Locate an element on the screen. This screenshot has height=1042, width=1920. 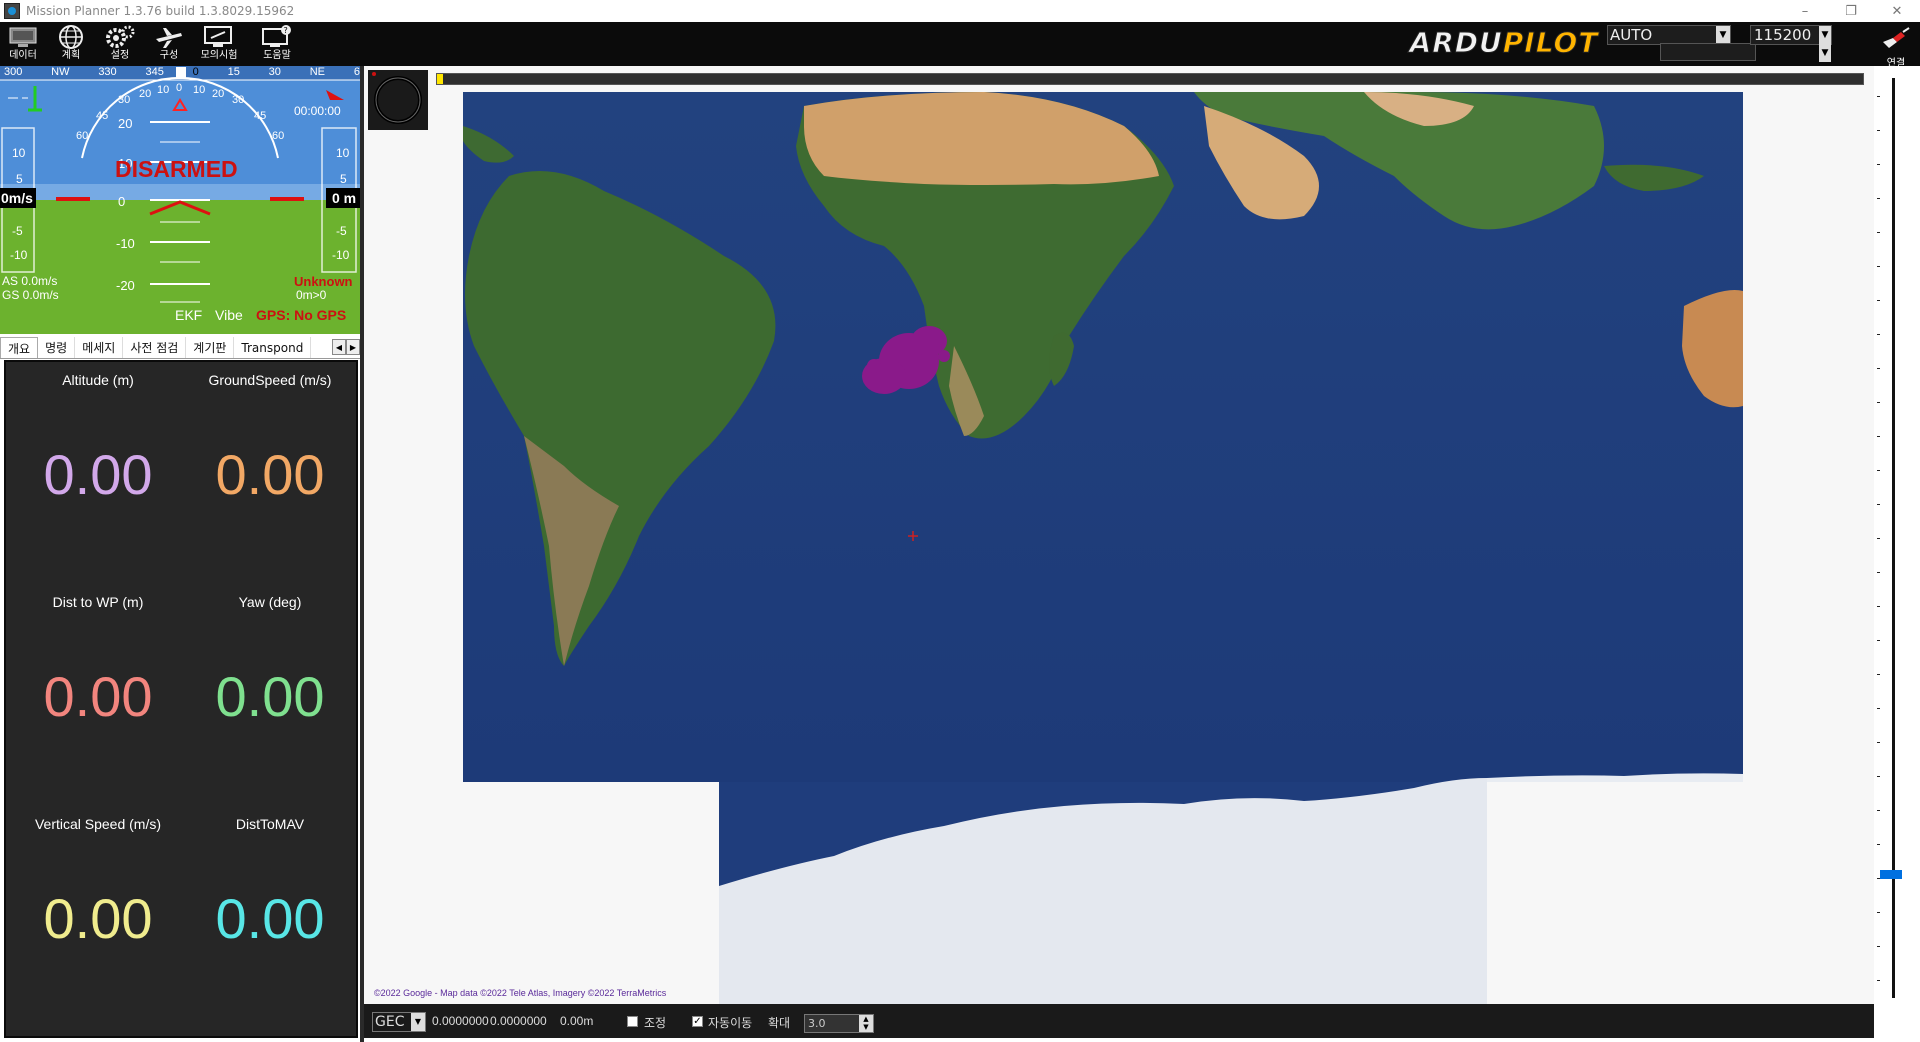
tab-prearm-check: 사전 점검 is located at coordinates (155, 347).